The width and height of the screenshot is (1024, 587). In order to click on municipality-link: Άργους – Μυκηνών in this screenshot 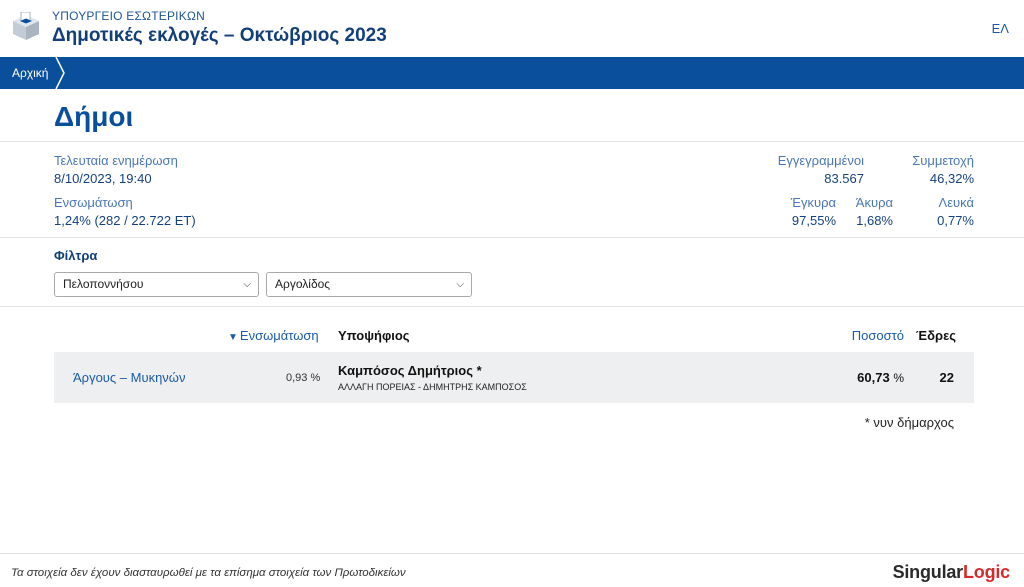, I will do `click(129, 377)`.